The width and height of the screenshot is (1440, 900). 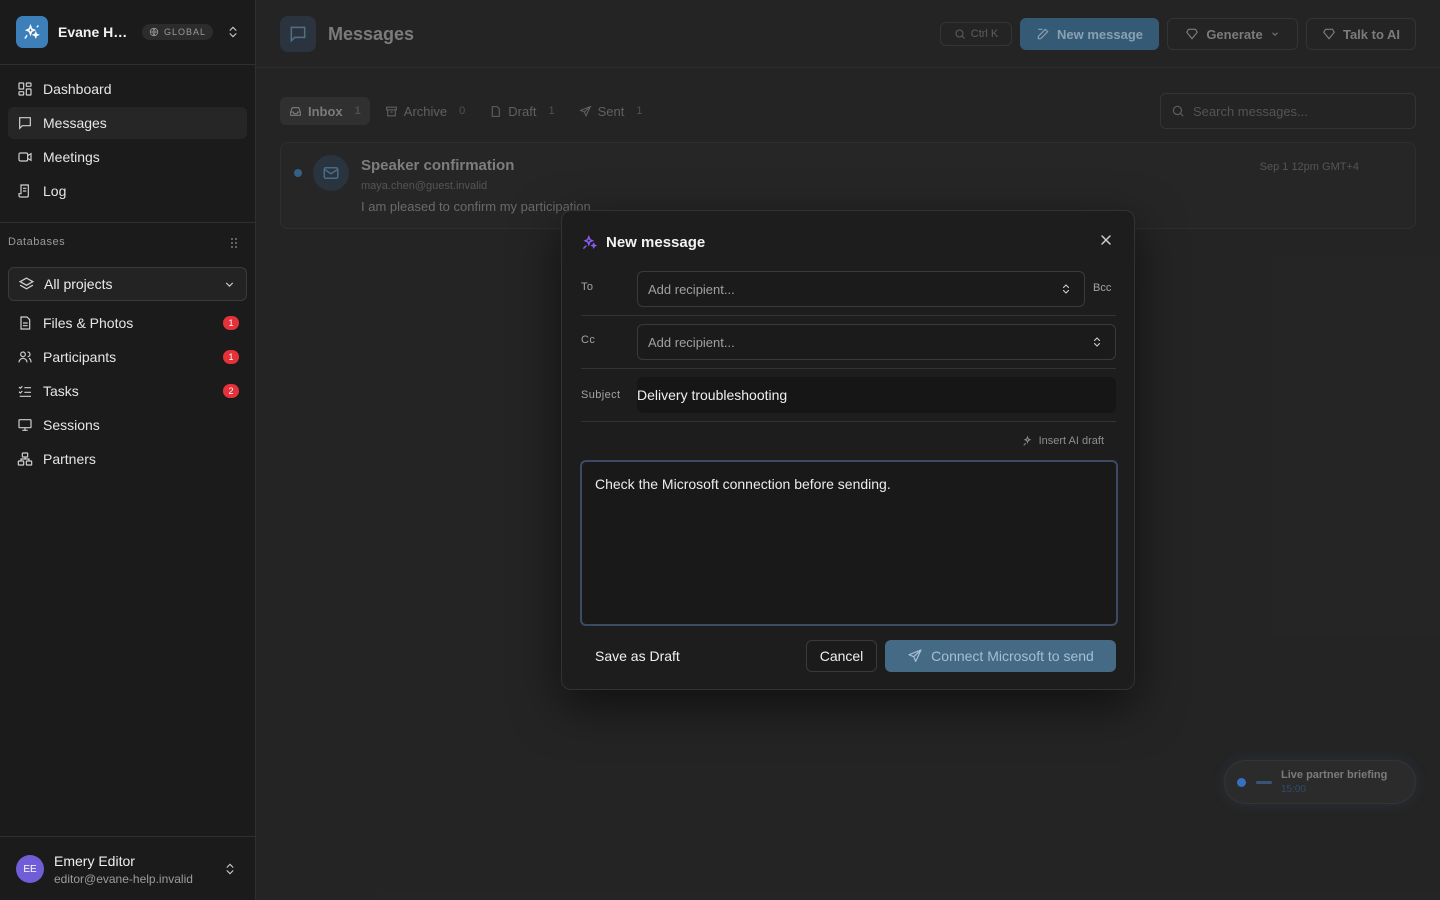 I want to click on db-item-label: Tasks, so click(x=61, y=391).